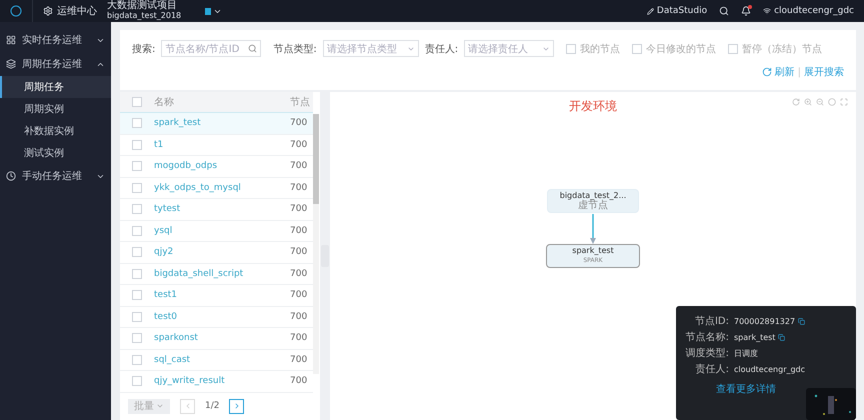 Image resolution: width=864 pixels, height=420 pixels. Describe the element at coordinates (832, 102) in the screenshot. I see `circle-icon` at that location.